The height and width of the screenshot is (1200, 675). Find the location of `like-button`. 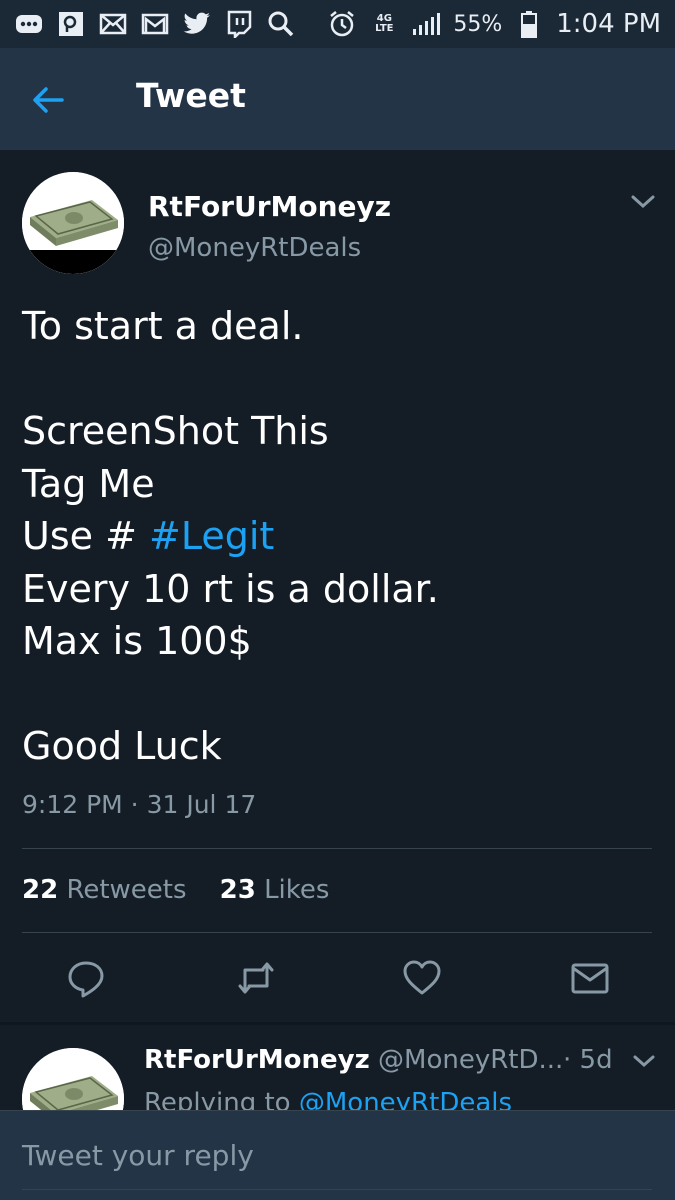

like-button is located at coordinates (422, 978).